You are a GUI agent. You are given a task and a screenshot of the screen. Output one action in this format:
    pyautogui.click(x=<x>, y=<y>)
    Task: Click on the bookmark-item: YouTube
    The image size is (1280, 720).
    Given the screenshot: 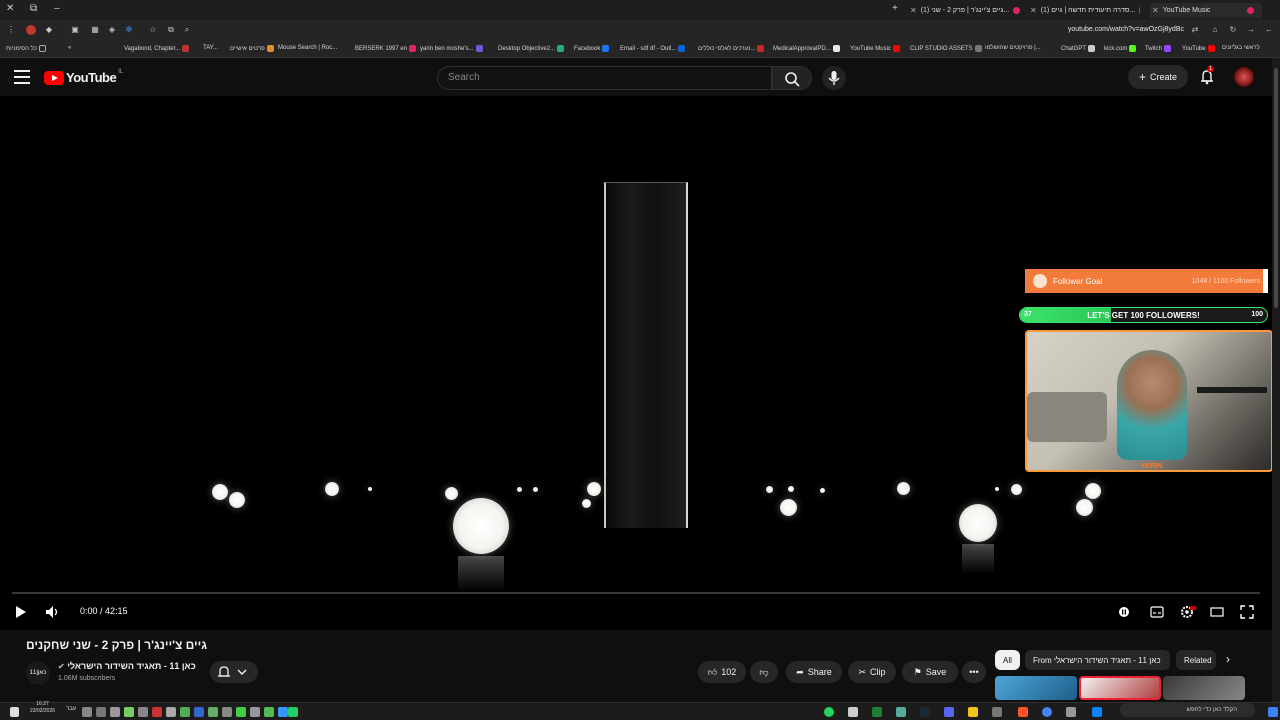 What is the action you would take?
    pyautogui.click(x=1198, y=48)
    